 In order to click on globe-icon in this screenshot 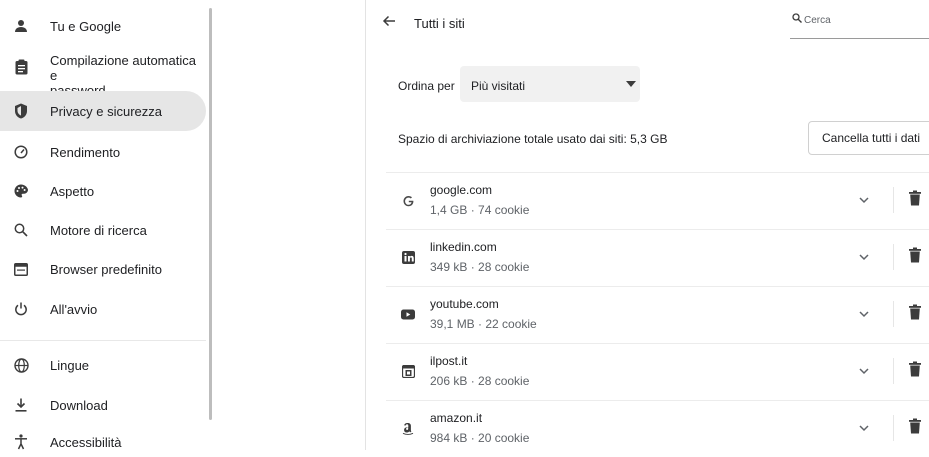, I will do `click(21, 365)`.